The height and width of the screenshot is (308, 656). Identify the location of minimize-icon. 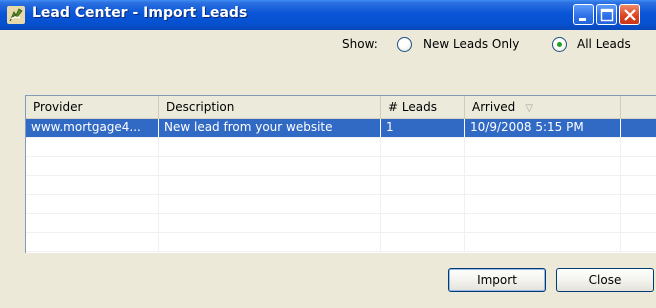
(582, 19).